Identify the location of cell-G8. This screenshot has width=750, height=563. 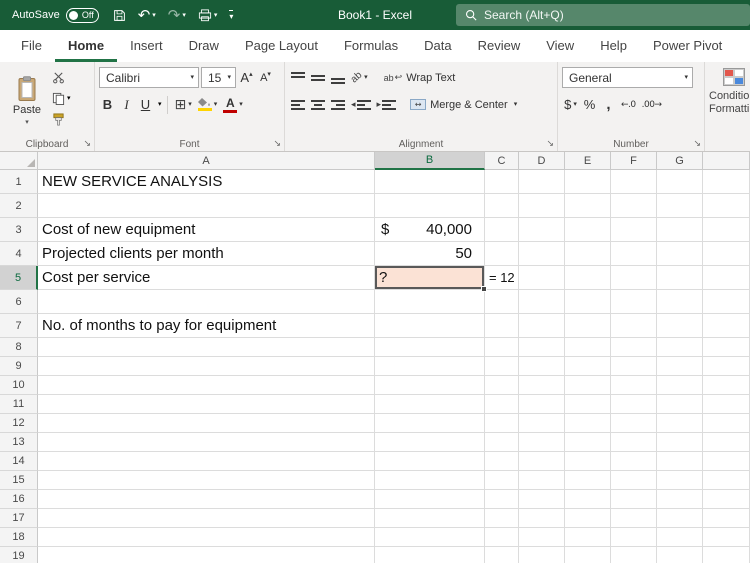
(680, 347).